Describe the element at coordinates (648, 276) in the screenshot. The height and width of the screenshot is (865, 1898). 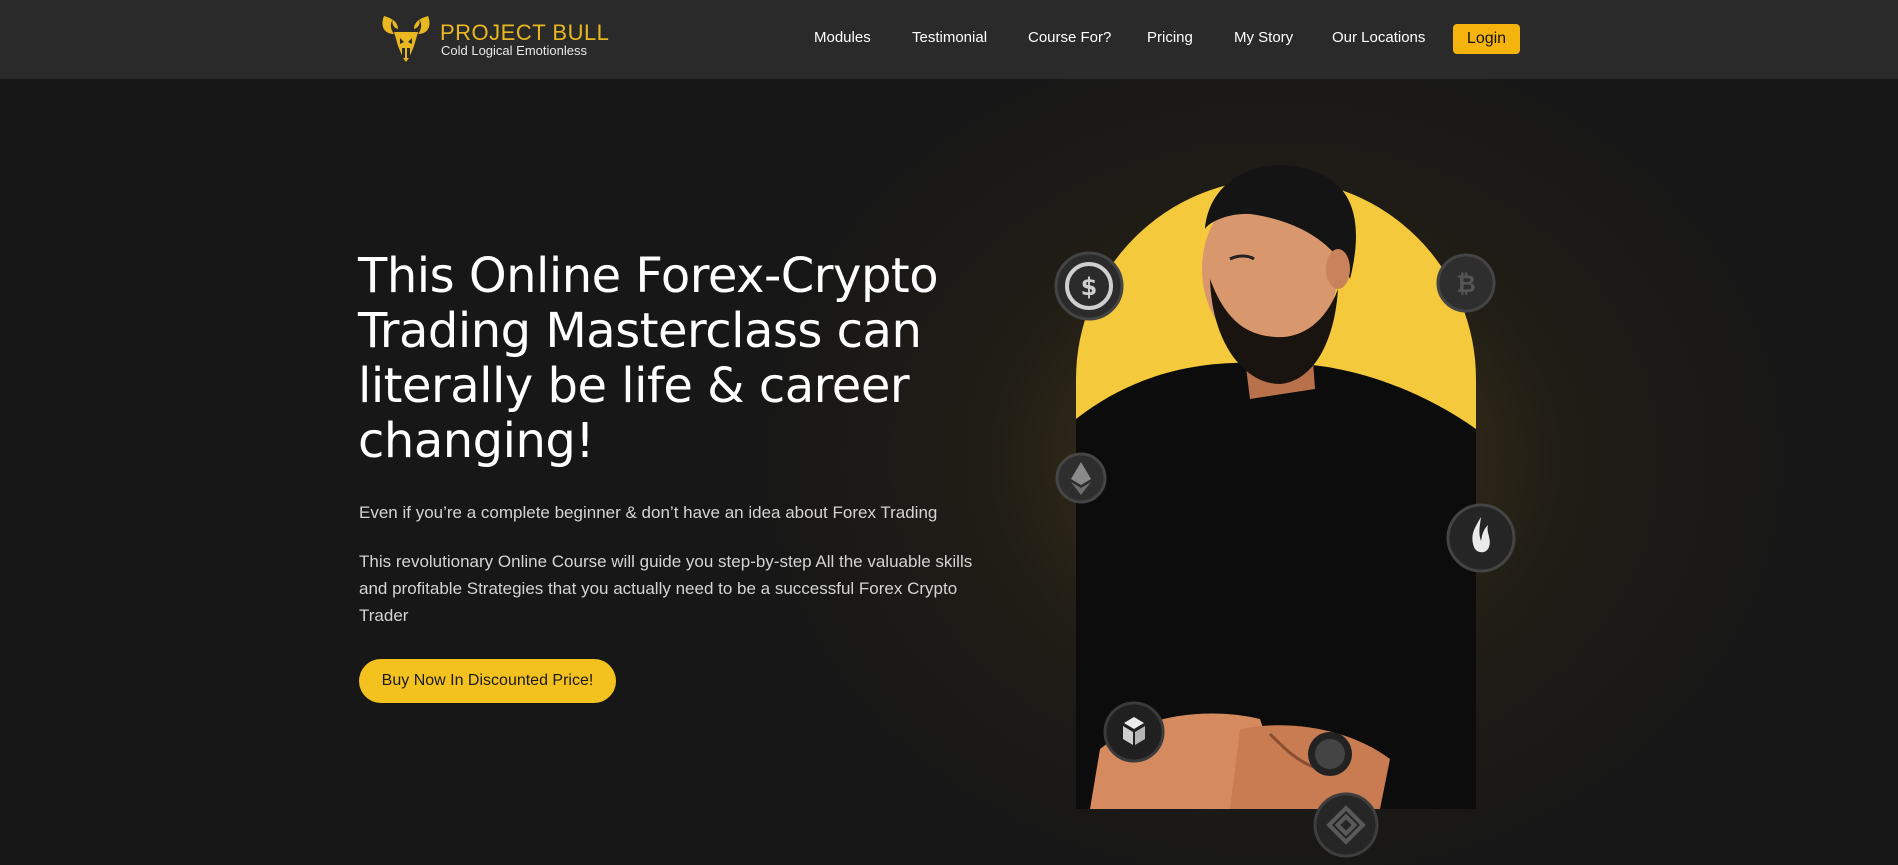
I see `headline-line: This Online Forex-Crypto` at that location.